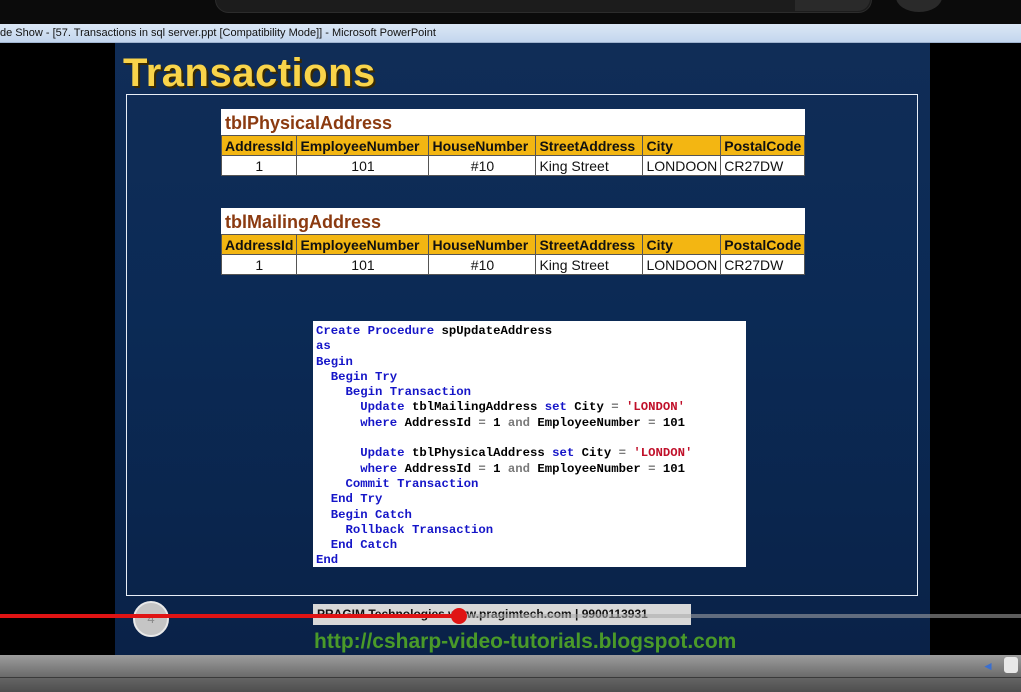 This screenshot has width=1021, height=692. I want to click on mic-button, so click(919, 6).